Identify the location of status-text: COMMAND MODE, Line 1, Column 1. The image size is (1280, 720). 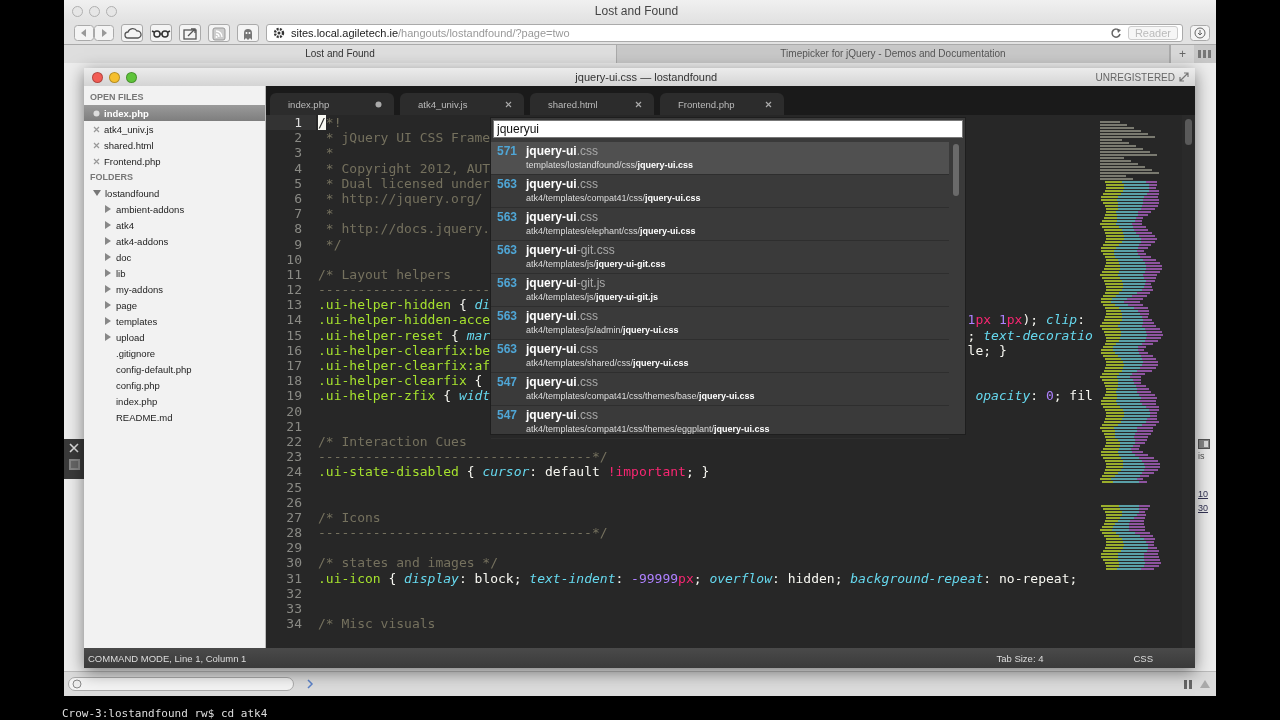
(168, 658).